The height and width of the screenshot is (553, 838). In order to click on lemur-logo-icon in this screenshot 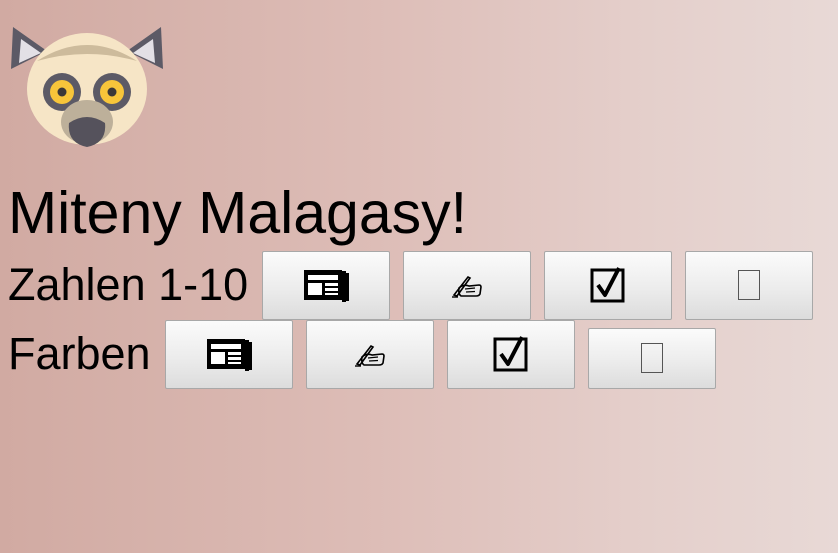, I will do `click(87, 85)`.